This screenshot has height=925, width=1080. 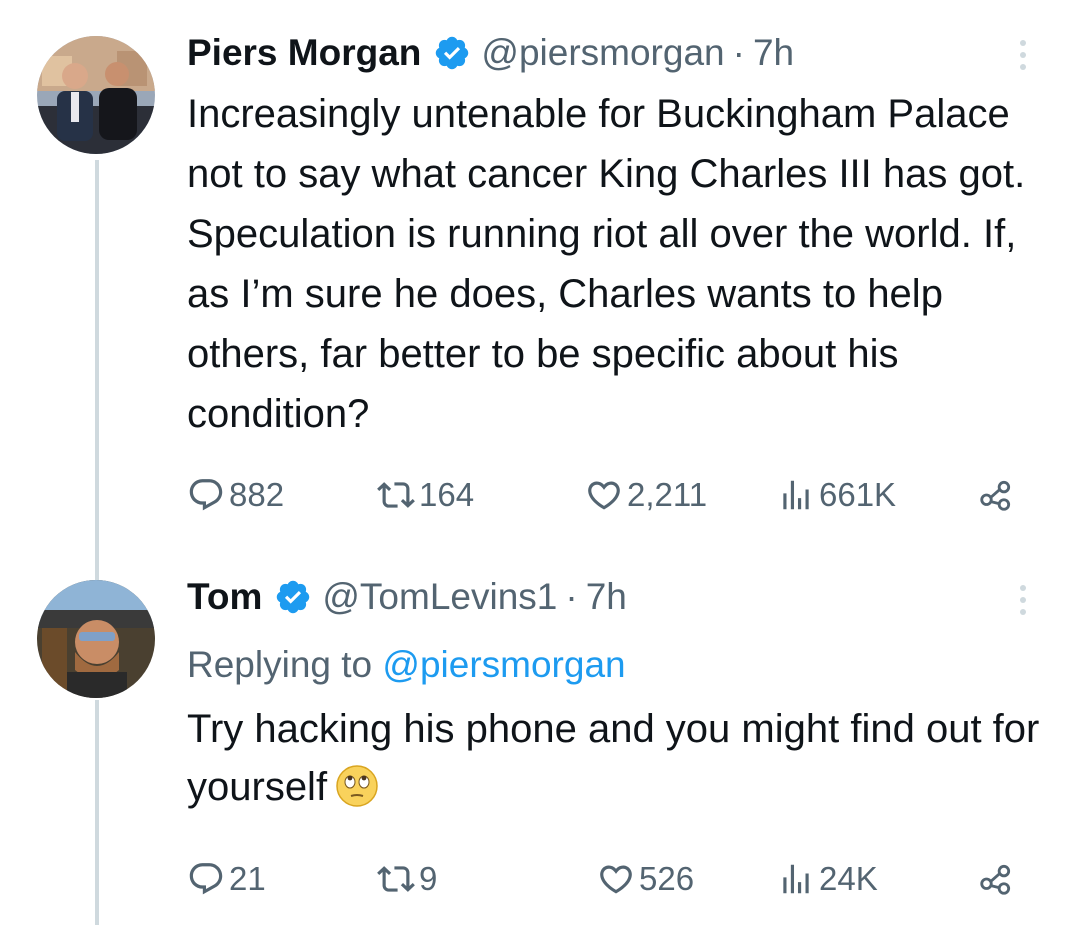 What do you see at coordinates (304, 53) in the screenshot?
I see `display-name: Piers Morgan` at bounding box center [304, 53].